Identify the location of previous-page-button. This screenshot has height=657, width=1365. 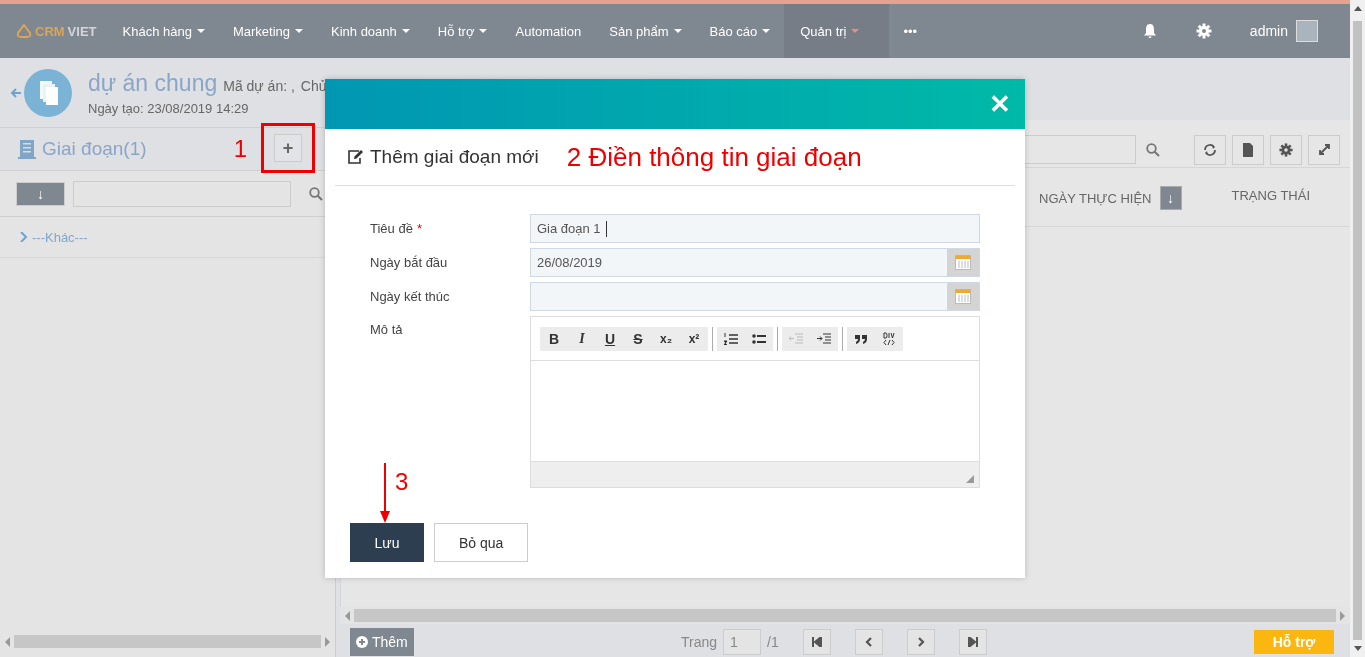
(868, 642).